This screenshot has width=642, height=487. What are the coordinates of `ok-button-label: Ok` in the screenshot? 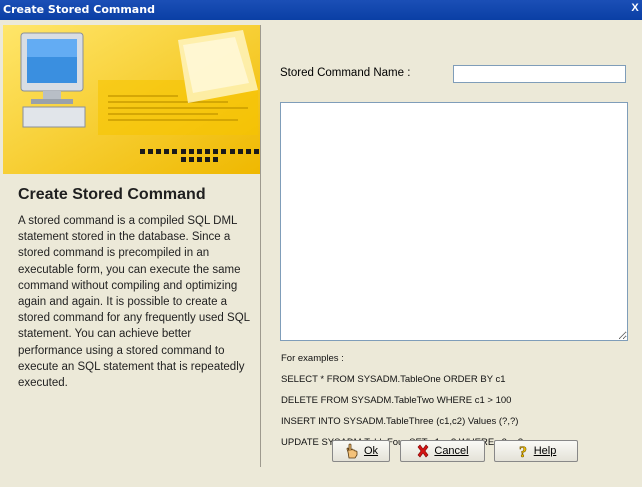 It's located at (371, 451).